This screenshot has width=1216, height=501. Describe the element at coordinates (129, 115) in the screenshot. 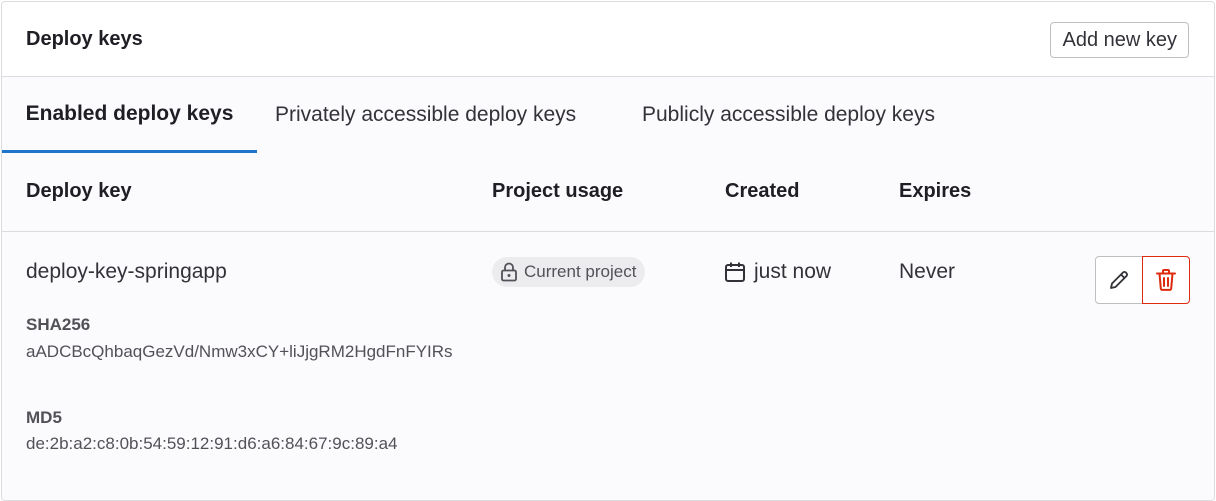

I see `tab-enabled-deploy-keys: Enabled deploy keys` at that location.